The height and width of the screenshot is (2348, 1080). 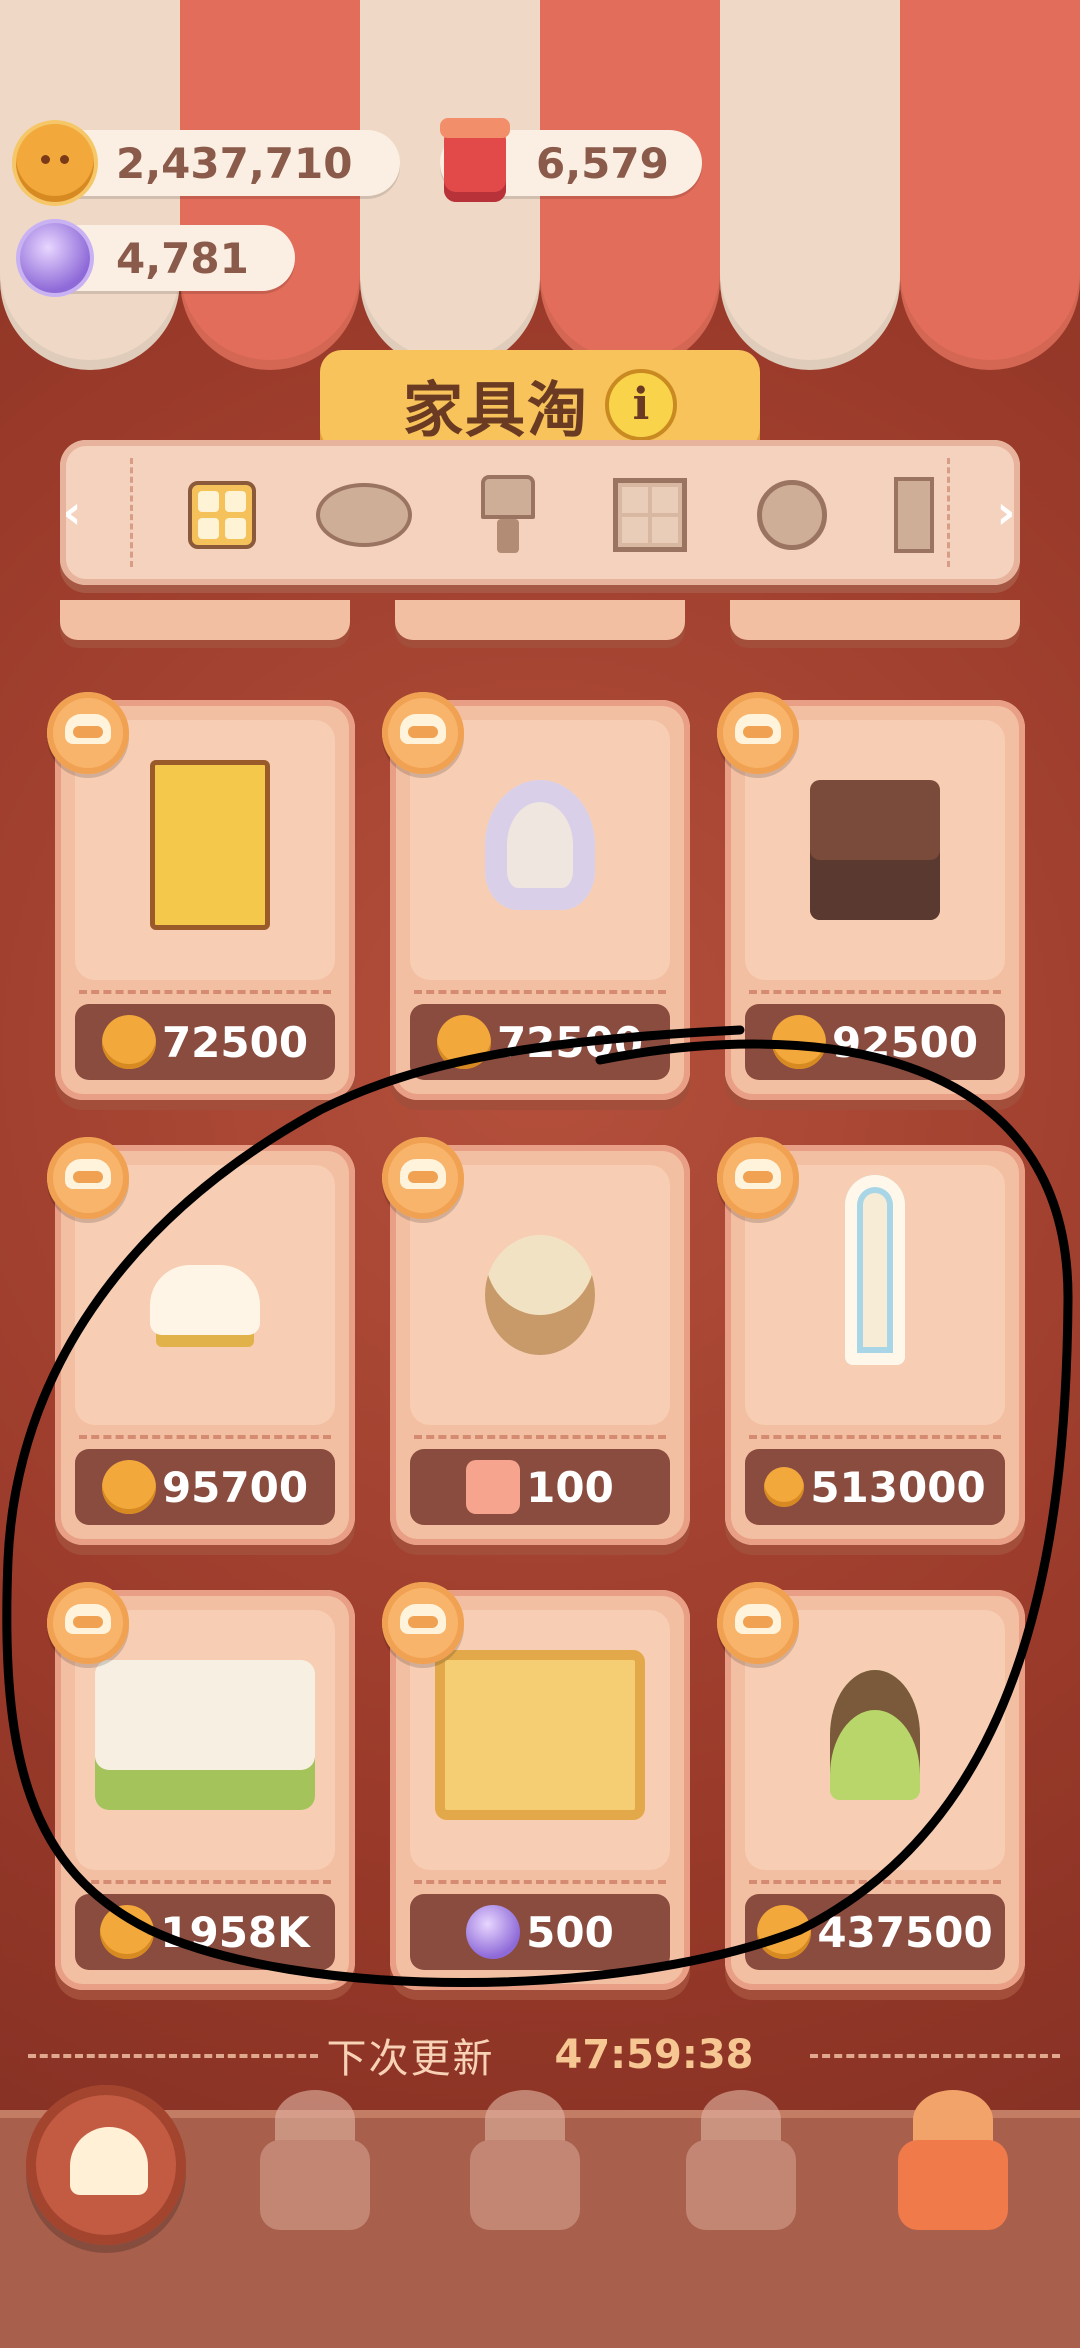 I want to click on candy-currency: 4,781, so click(x=157, y=258).